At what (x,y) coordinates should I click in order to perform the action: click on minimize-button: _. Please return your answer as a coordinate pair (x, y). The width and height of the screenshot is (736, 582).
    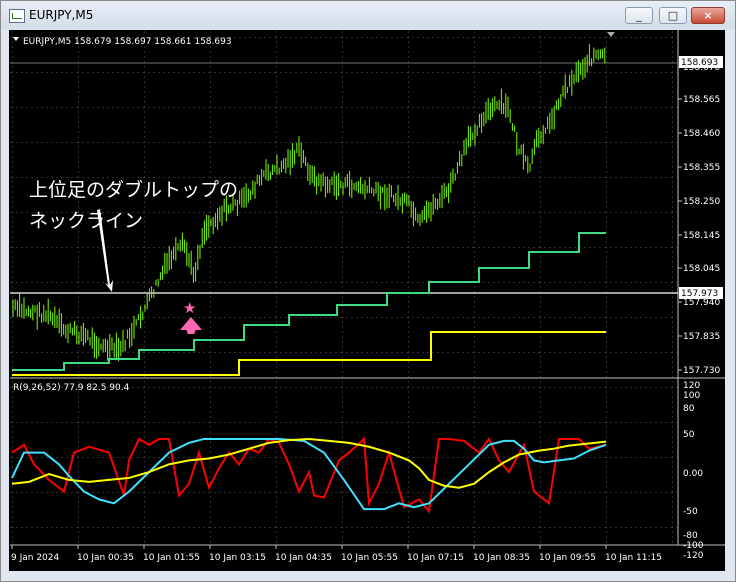
    Looking at the image, I should click on (639, 15).